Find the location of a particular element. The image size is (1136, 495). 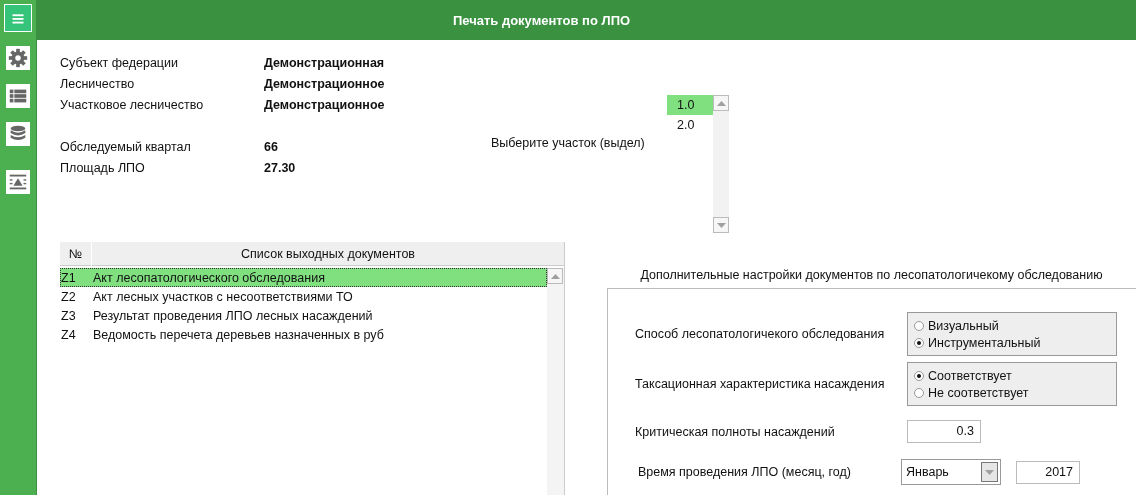

setting-label: Способ лесопатологичекого обследования is located at coordinates (760, 334).